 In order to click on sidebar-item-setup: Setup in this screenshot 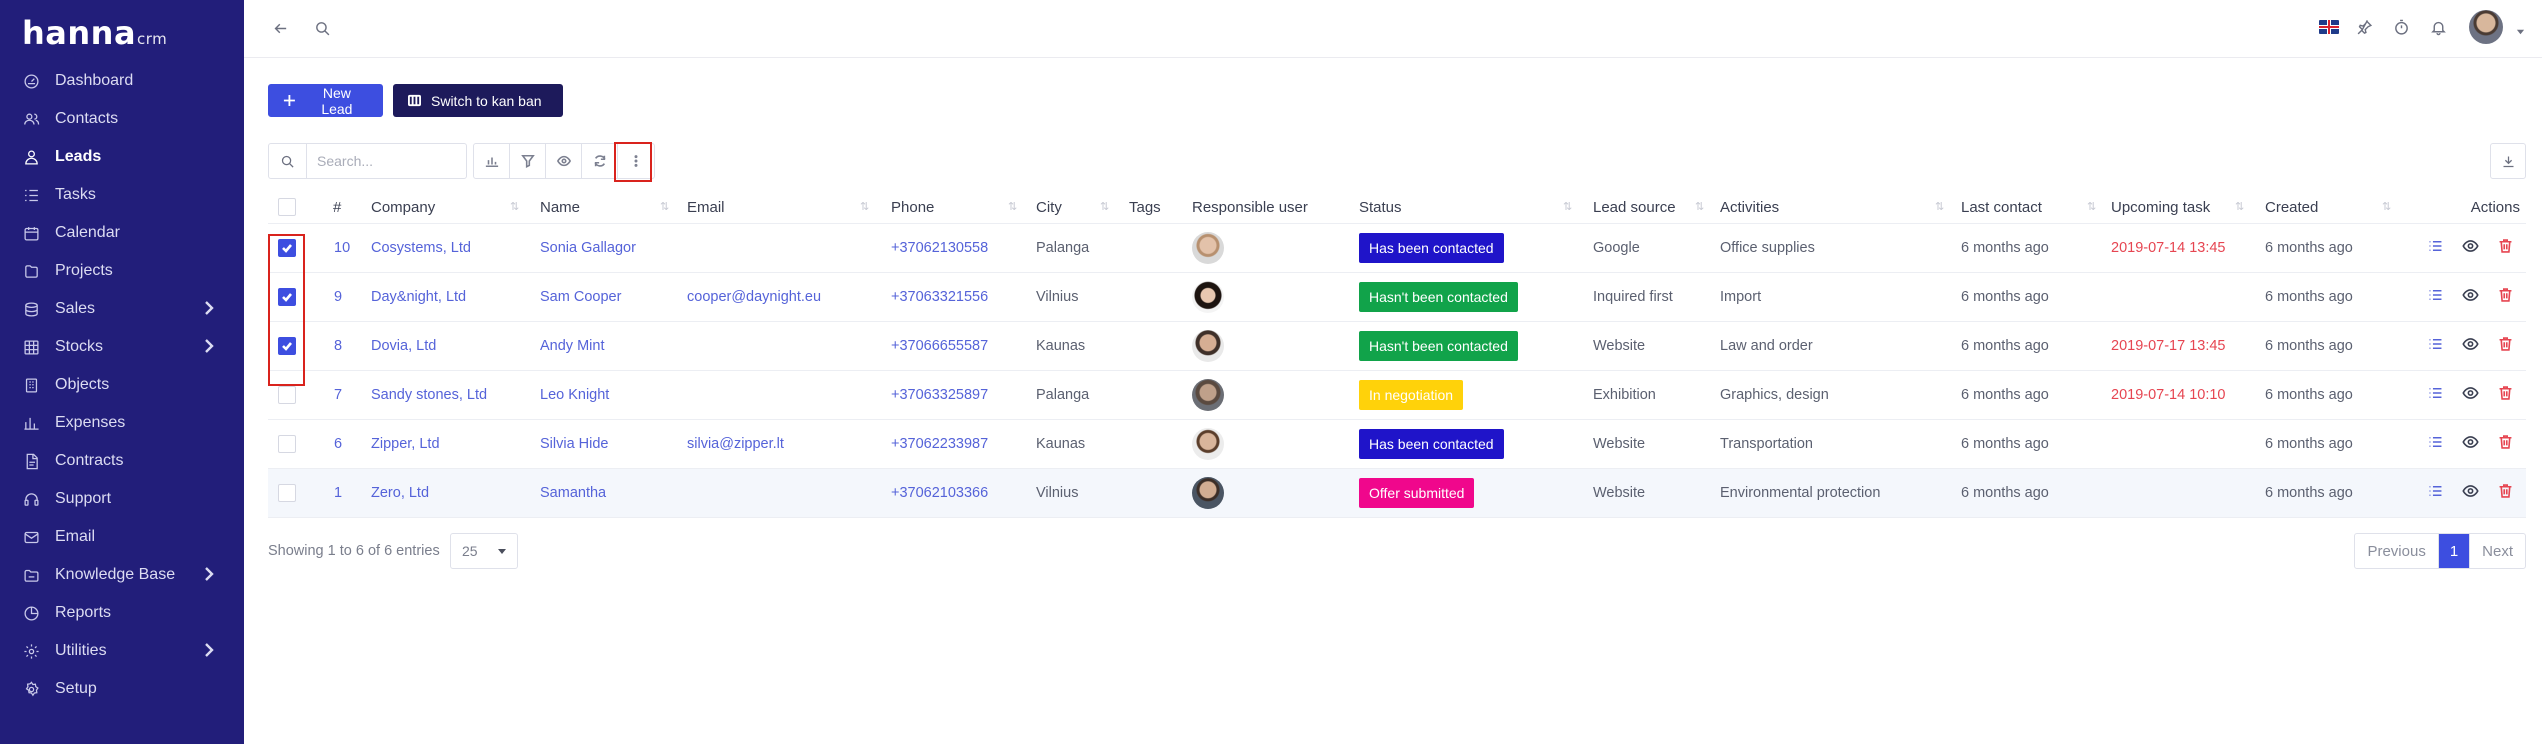, I will do `click(122, 689)`.